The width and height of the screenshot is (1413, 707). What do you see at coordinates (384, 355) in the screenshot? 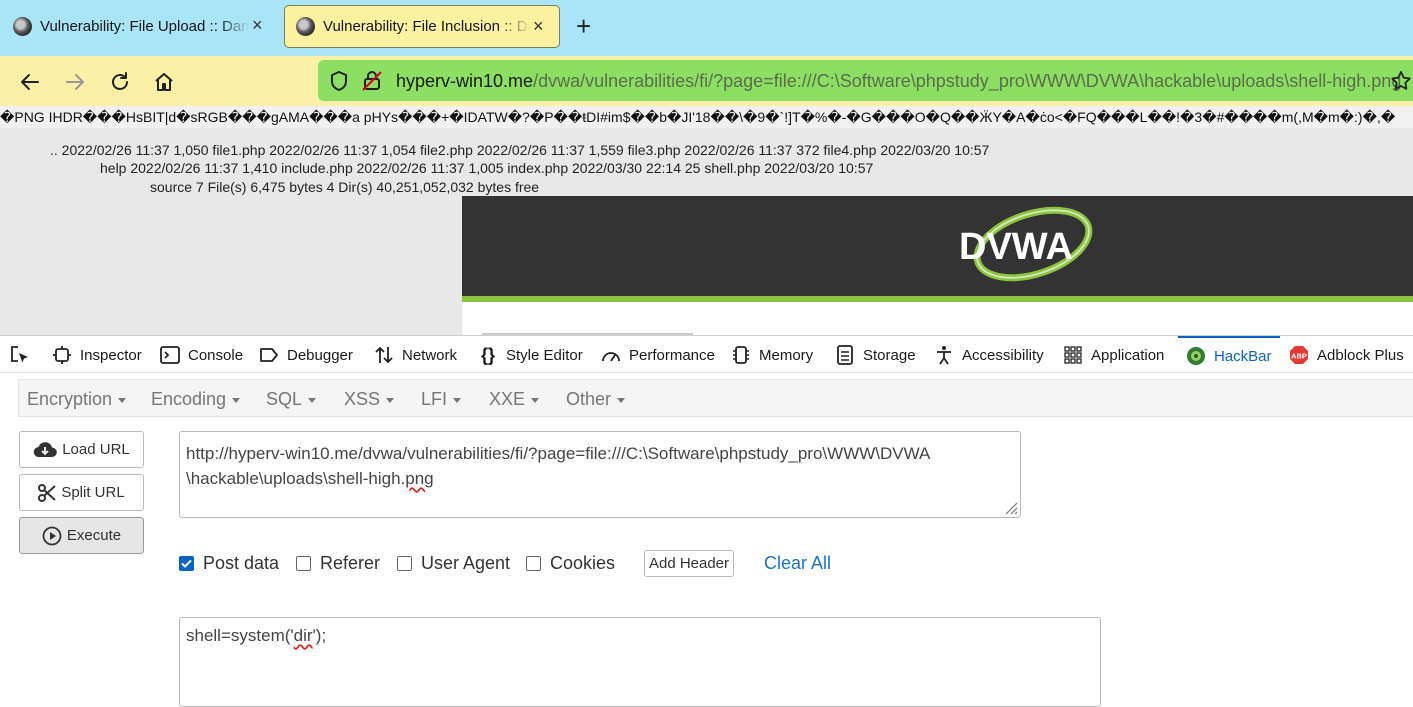
I see `network-icon` at bounding box center [384, 355].